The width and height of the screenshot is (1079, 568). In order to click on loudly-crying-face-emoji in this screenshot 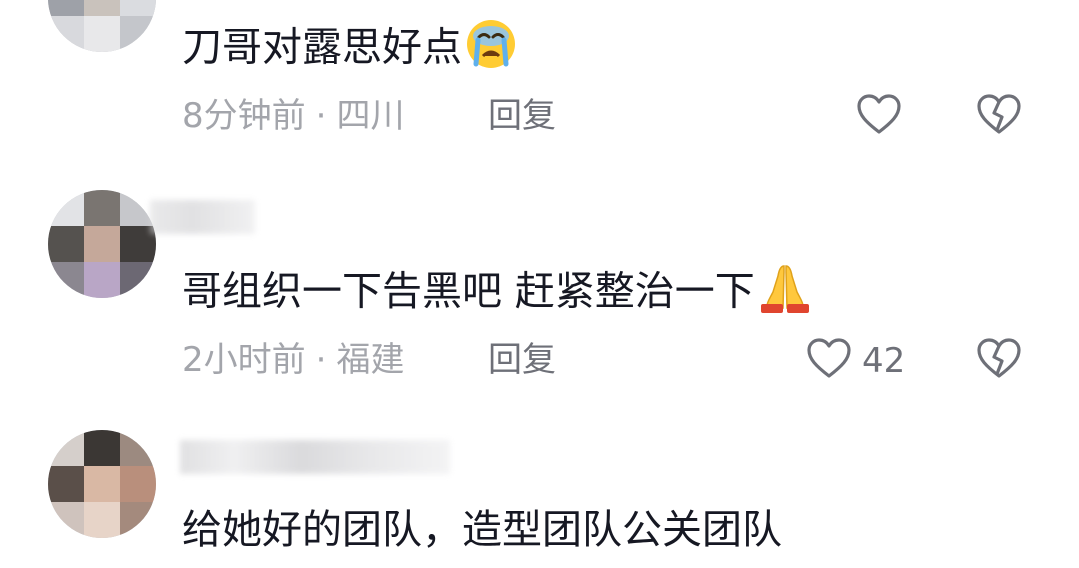, I will do `click(491, 49)`.